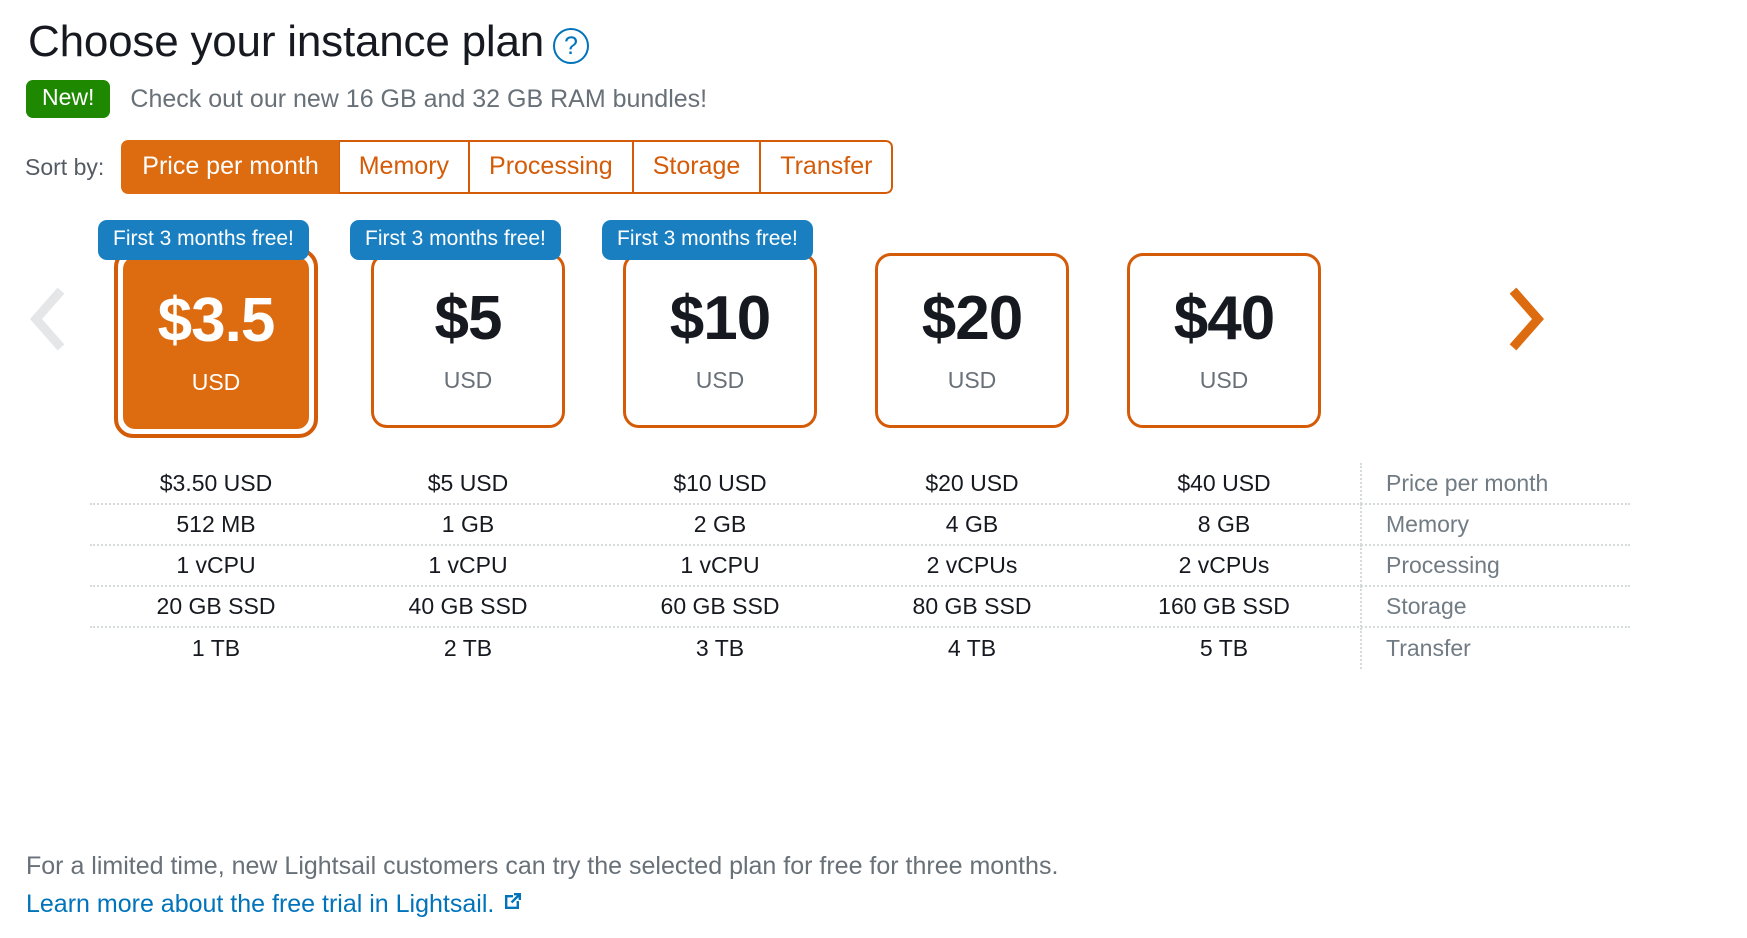 The width and height of the screenshot is (1747, 938). I want to click on plan-card-body: $20 USD, so click(972, 338).